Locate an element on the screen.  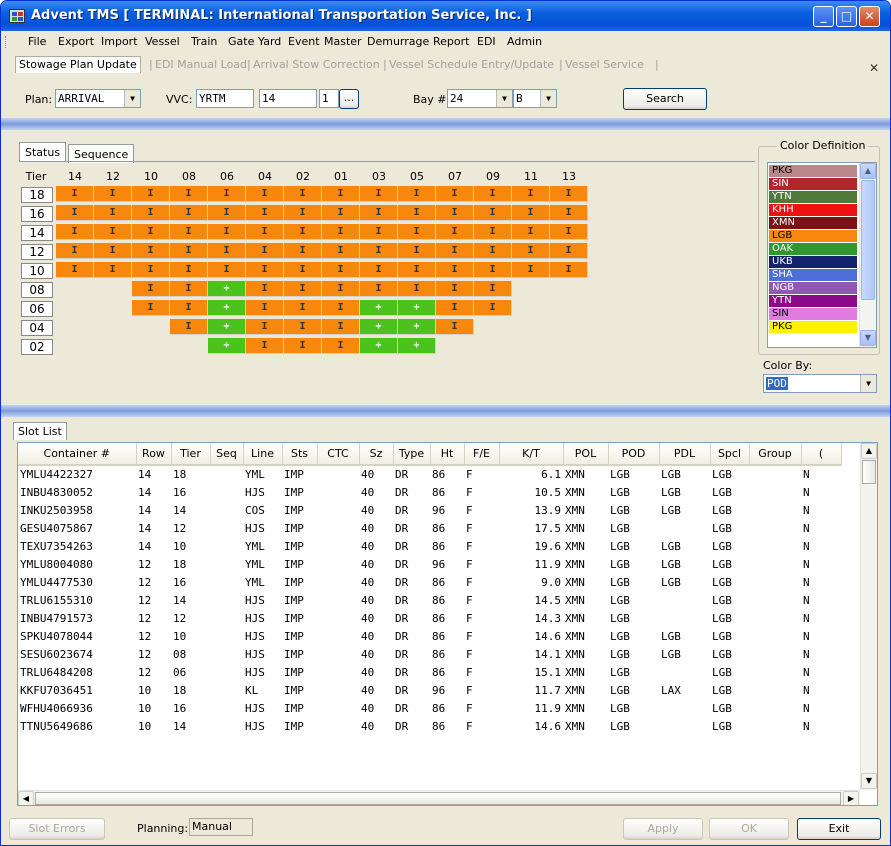
vvc-voyage-field: 14 is located at coordinates (288, 98).